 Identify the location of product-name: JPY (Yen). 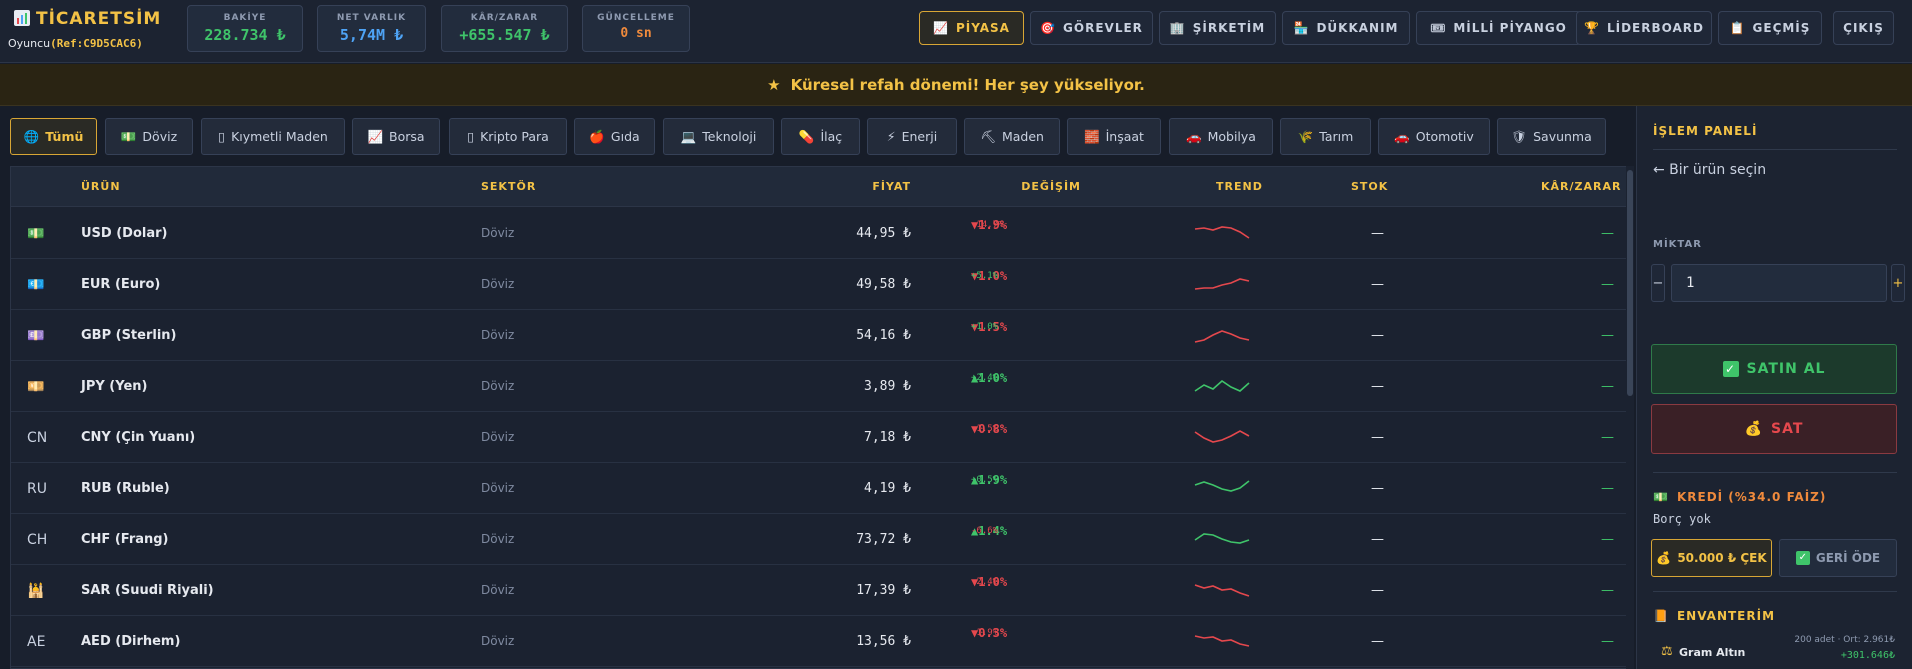
(114, 386).